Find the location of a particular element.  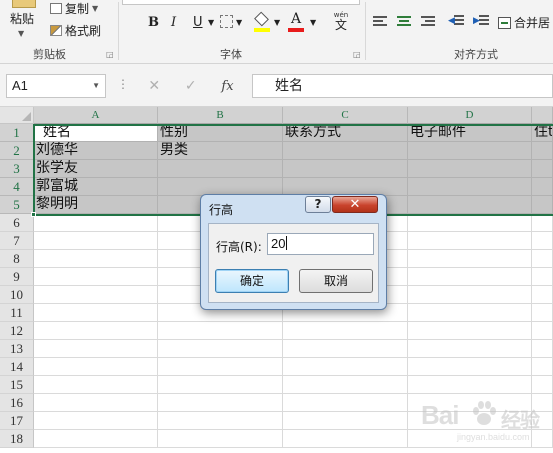

decrease-indent-icon: ◀ is located at coordinates (456, 21).